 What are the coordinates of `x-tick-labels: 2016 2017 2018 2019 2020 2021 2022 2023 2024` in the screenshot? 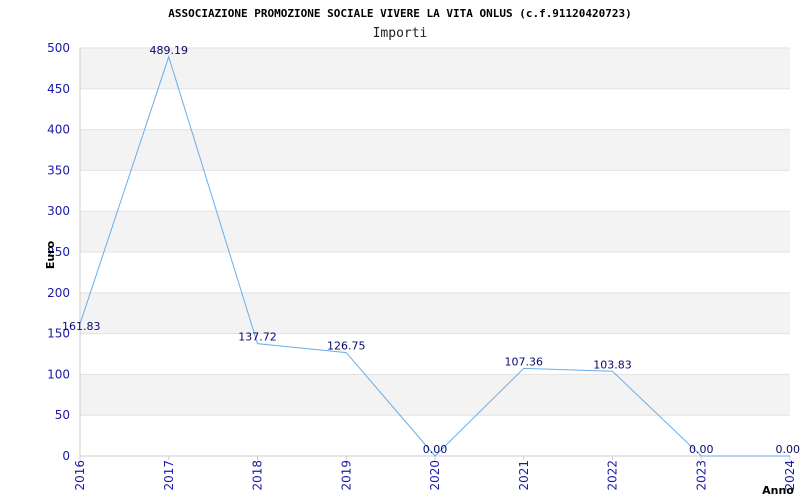 It's located at (435, 473).